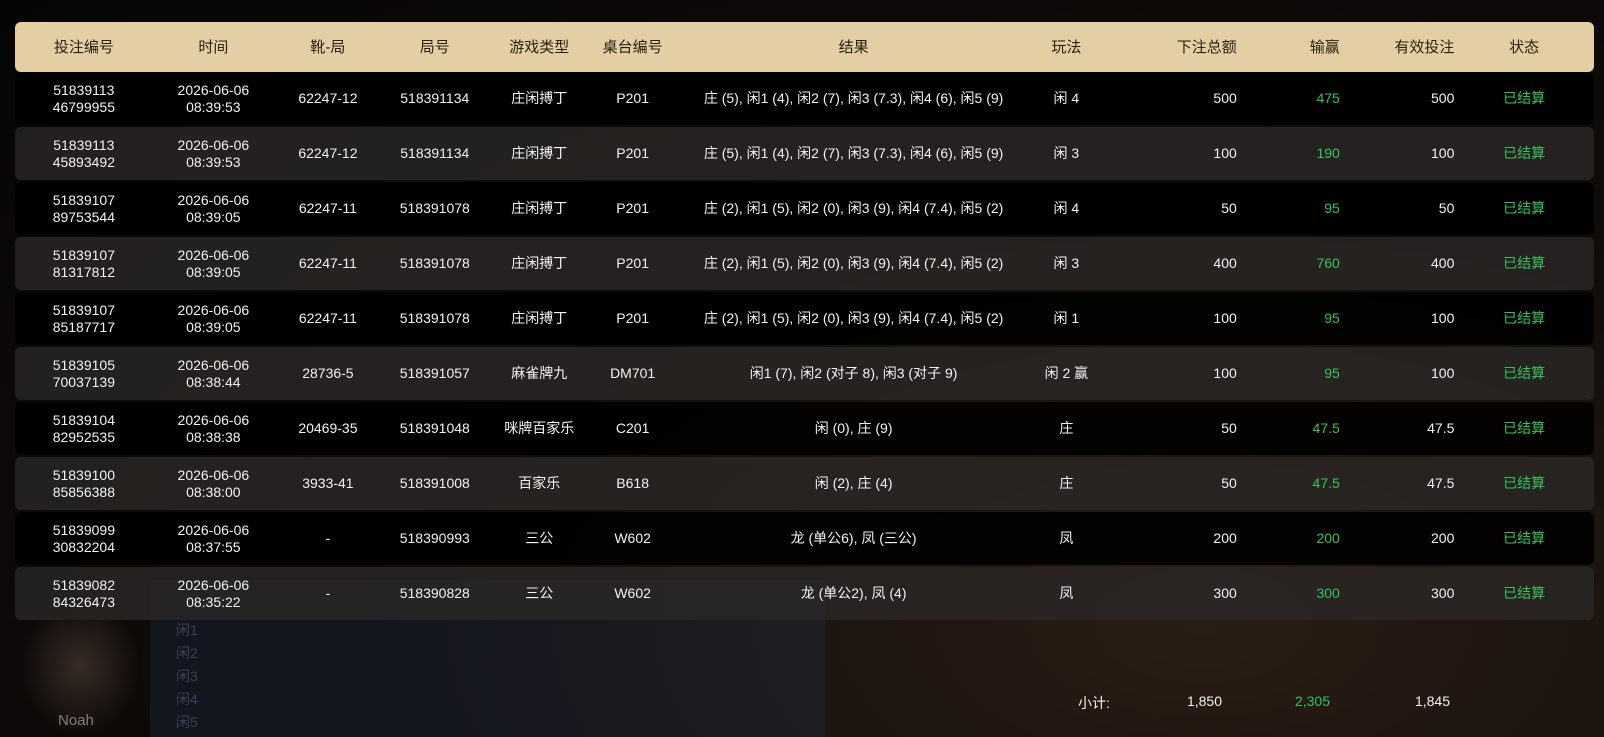  I want to click on bet-id-cell: 51839104 82952535, so click(84, 429).